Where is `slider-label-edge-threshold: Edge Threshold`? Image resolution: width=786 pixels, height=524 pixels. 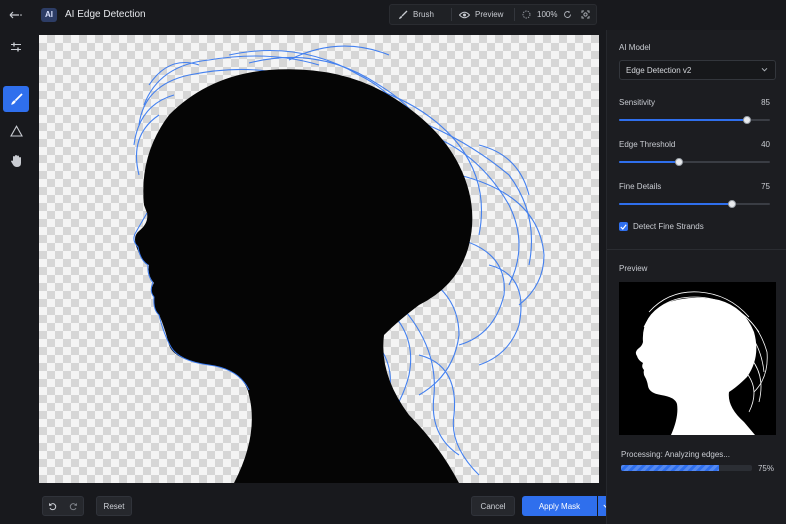
slider-label-edge-threshold: Edge Threshold is located at coordinates (647, 144).